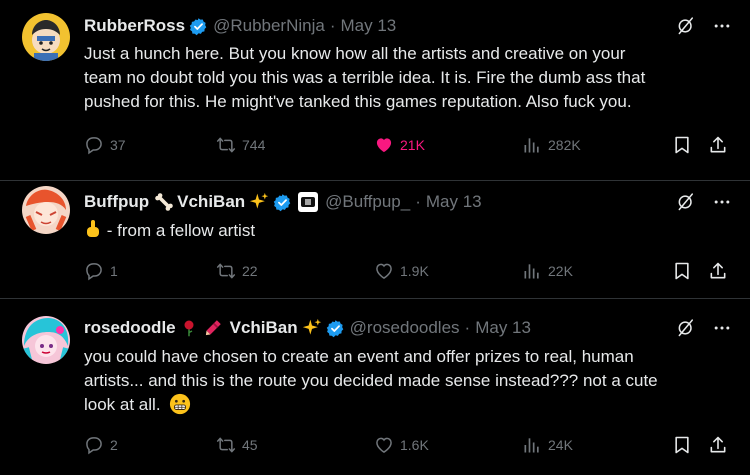 The width and height of the screenshot is (750, 475). I want to click on retweet-count: 22, so click(250, 271).